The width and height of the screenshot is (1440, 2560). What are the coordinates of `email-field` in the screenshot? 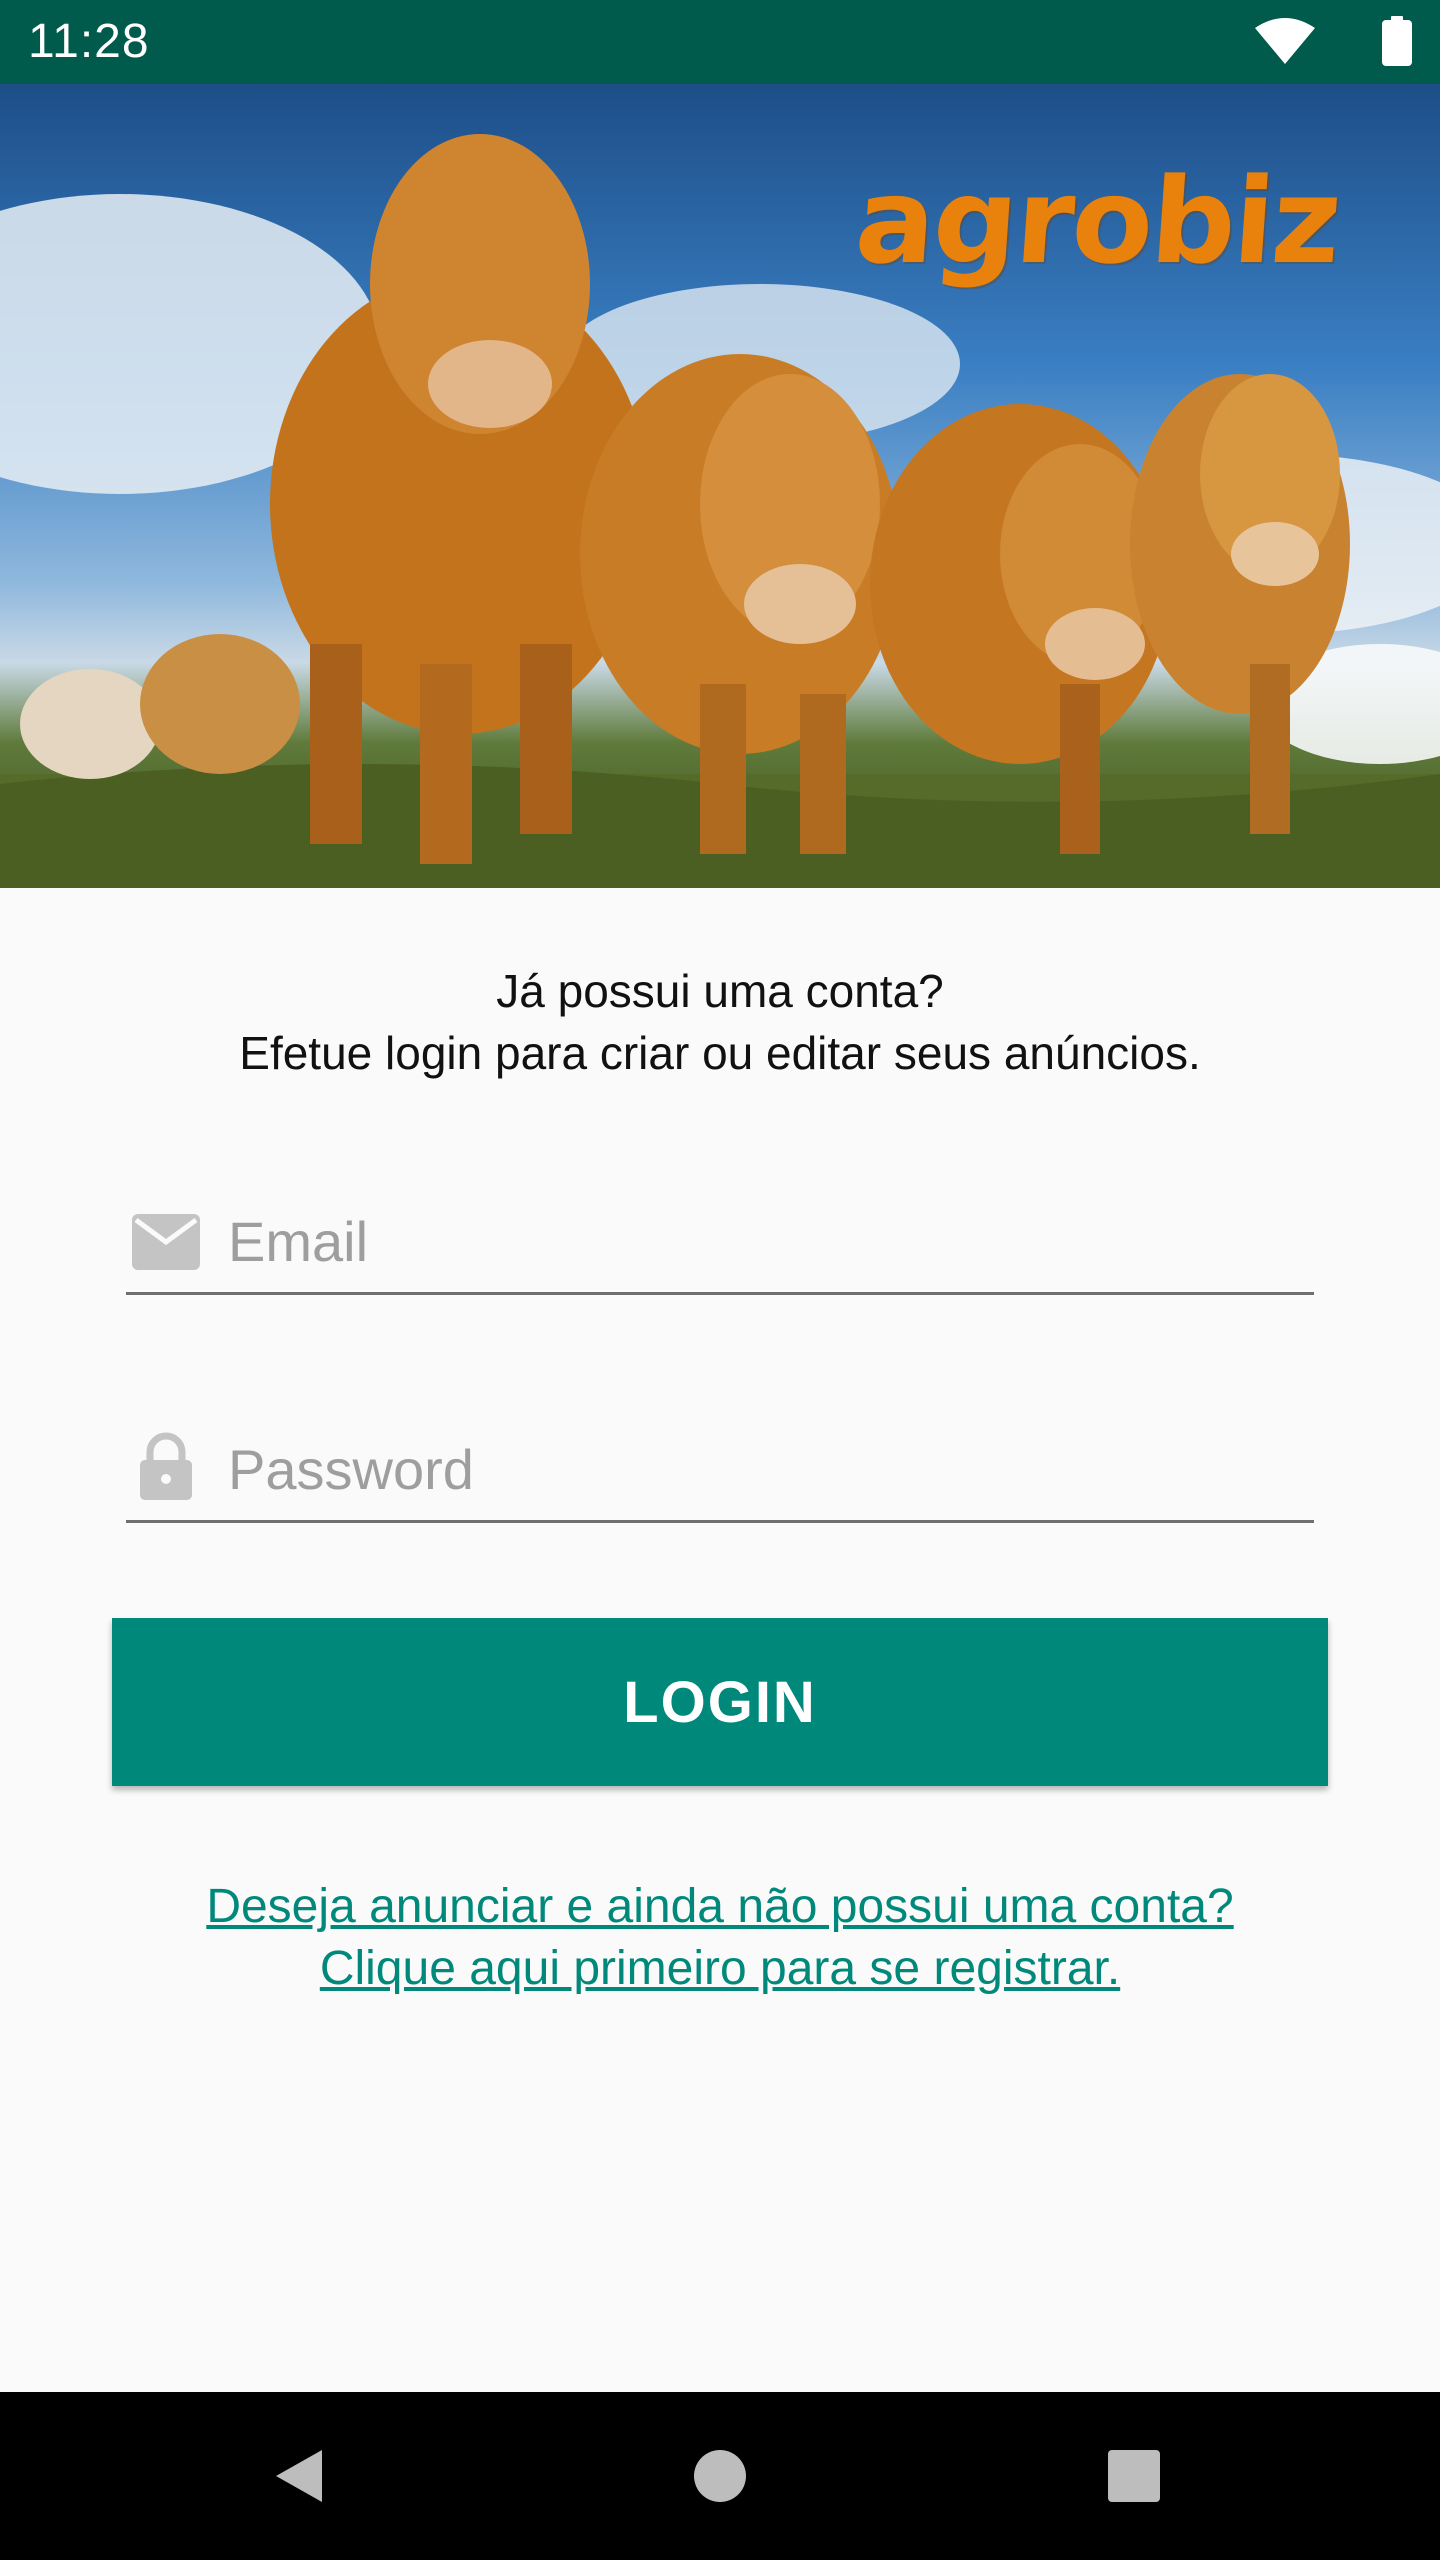 It's located at (720, 1238).